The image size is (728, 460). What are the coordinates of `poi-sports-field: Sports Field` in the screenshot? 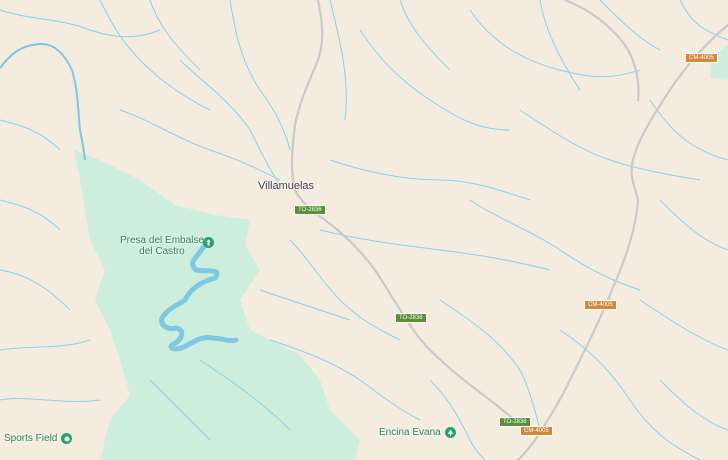 It's located at (38, 438).